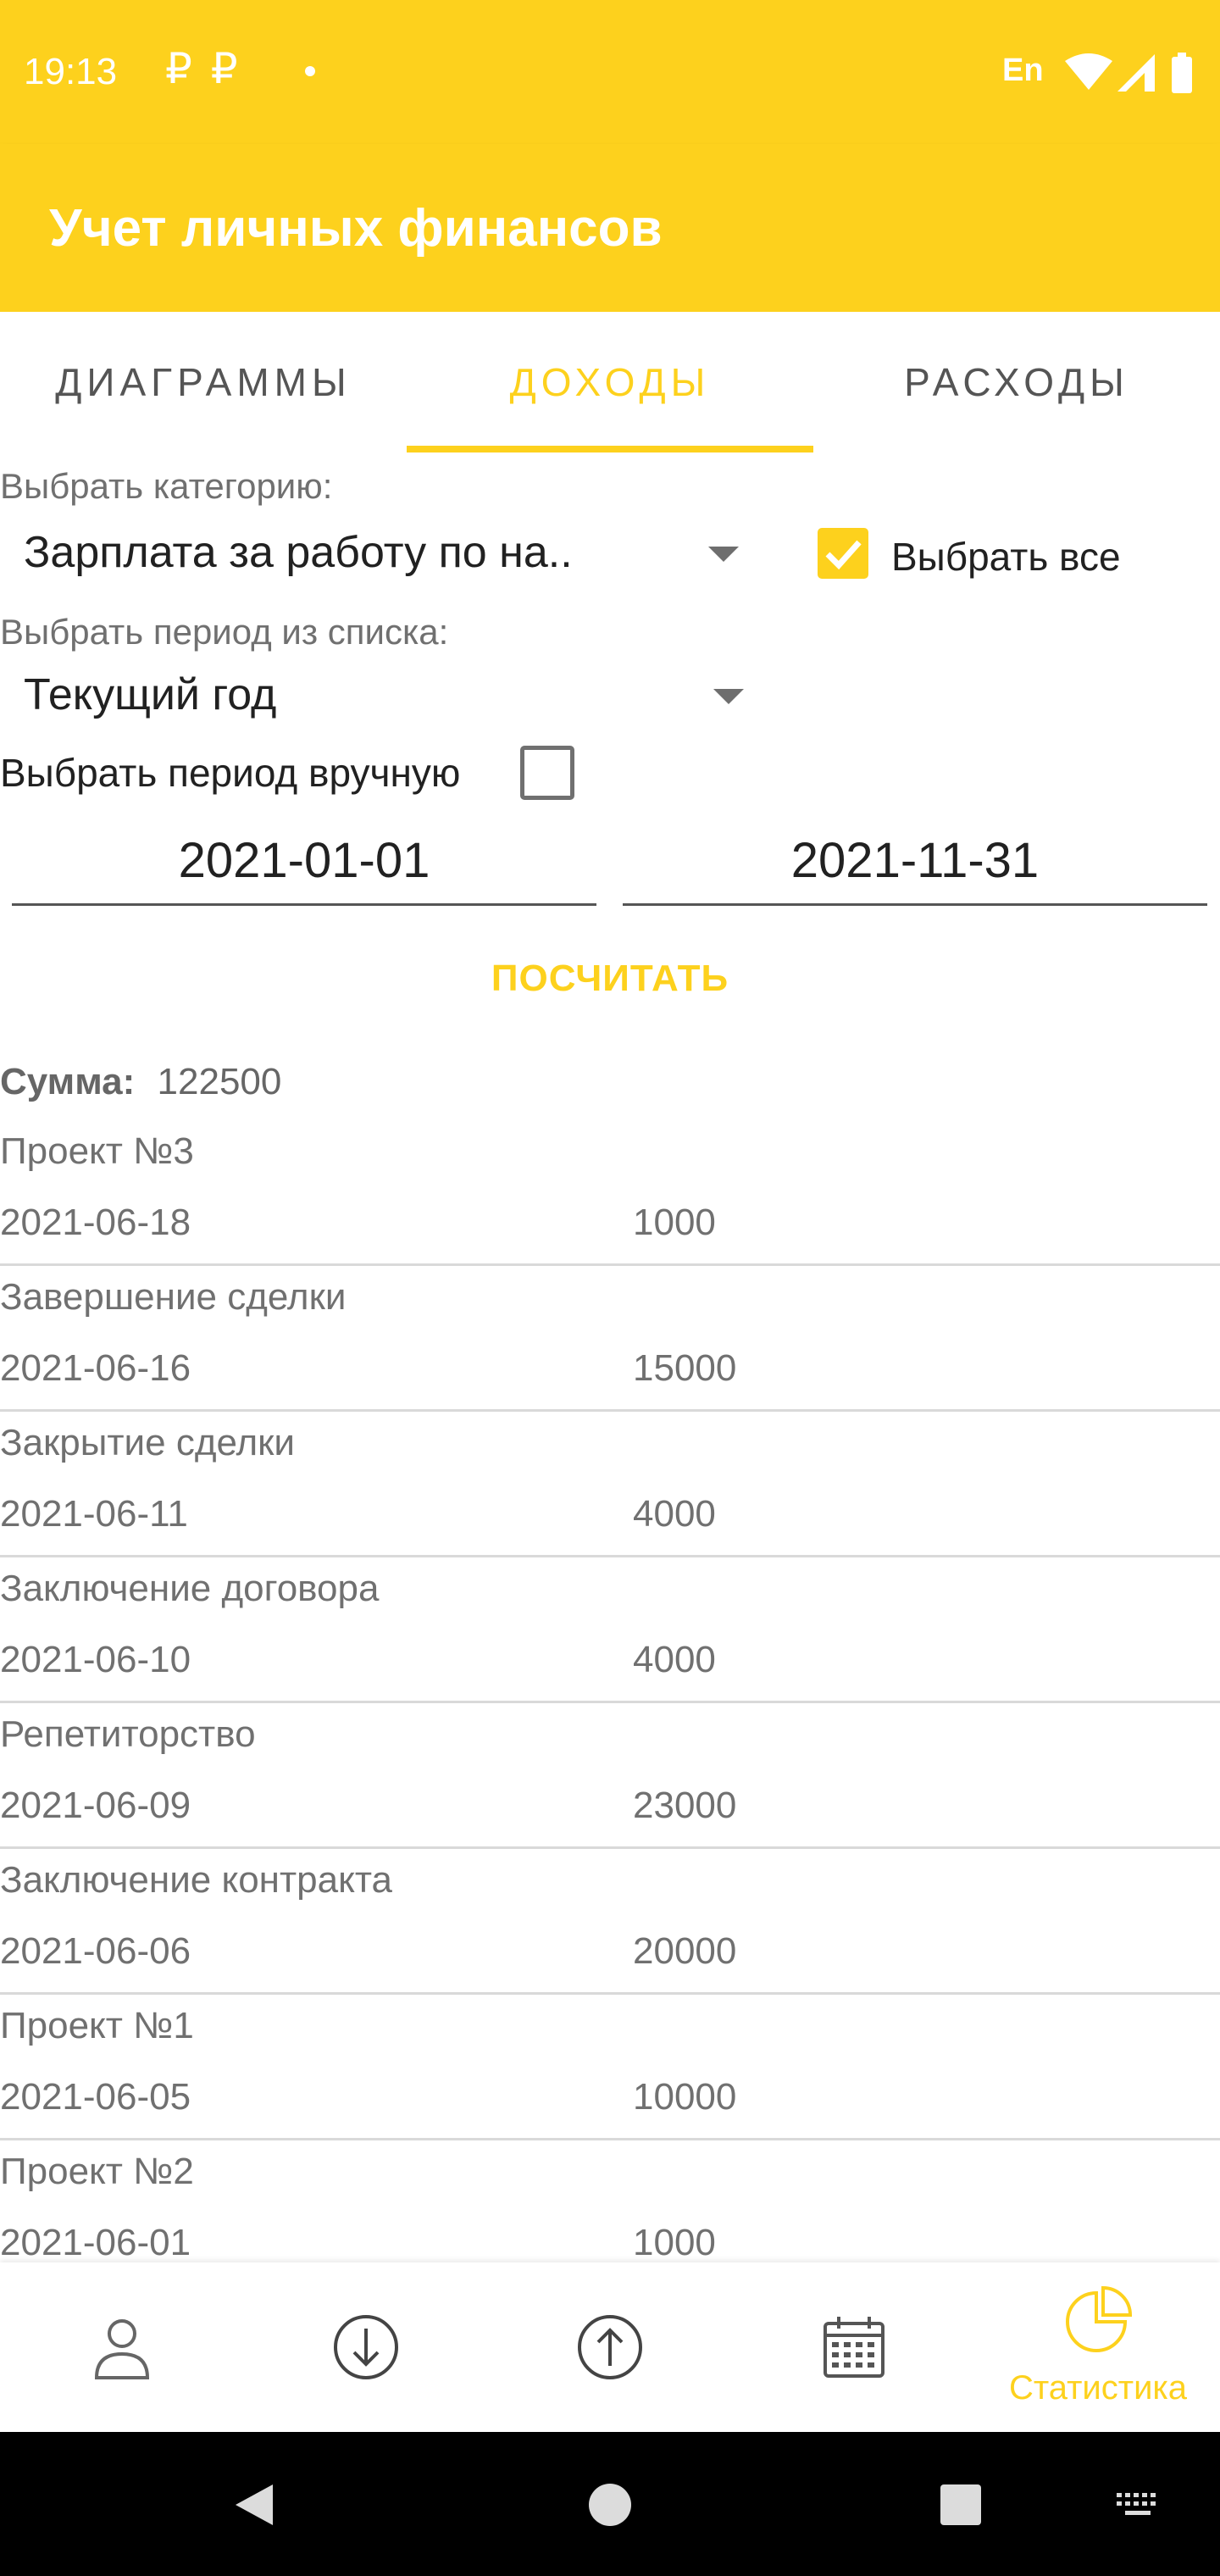 The height and width of the screenshot is (2576, 1220). I want to click on category-dropdown-arrow-icon, so click(723, 554).